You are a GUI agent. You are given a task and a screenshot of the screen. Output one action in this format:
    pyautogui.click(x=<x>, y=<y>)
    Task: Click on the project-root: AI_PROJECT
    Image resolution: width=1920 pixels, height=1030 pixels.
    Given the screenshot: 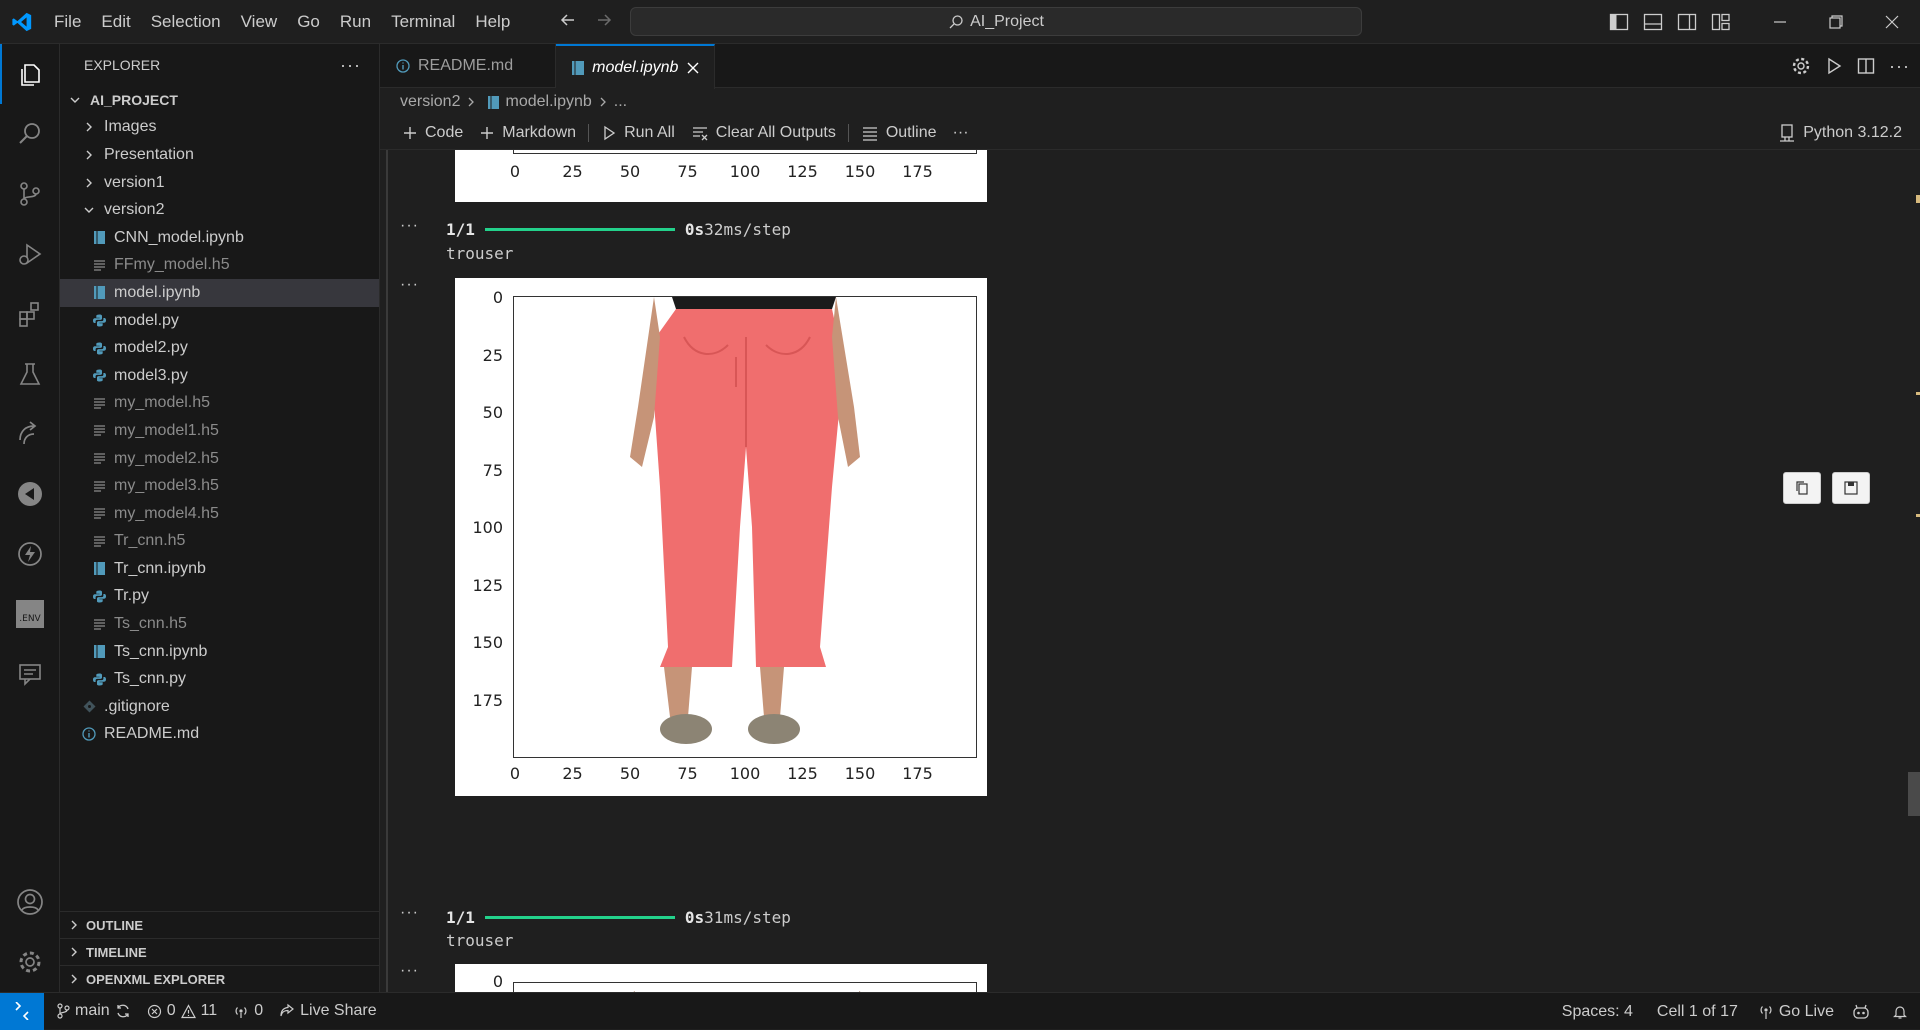 What is the action you would take?
    pyautogui.click(x=219, y=100)
    